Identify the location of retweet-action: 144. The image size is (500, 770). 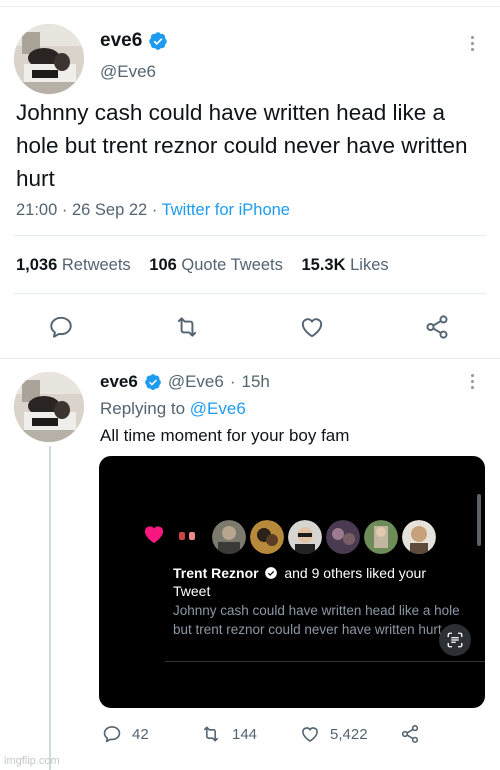
(228, 734).